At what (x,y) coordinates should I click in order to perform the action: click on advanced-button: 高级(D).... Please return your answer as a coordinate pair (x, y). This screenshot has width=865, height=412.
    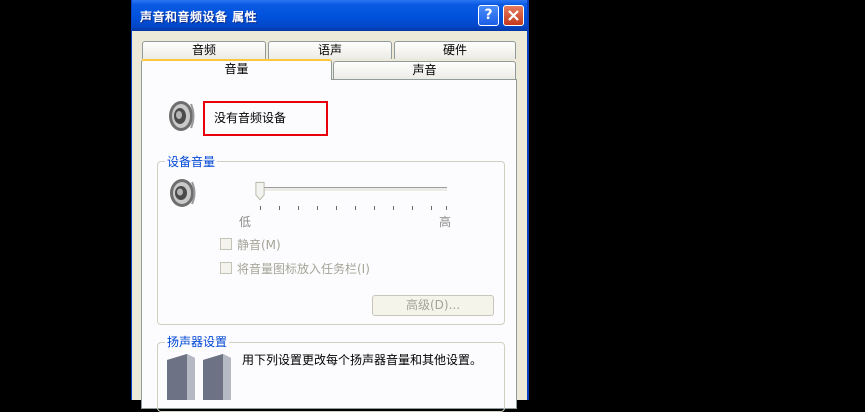
    Looking at the image, I should click on (433, 305).